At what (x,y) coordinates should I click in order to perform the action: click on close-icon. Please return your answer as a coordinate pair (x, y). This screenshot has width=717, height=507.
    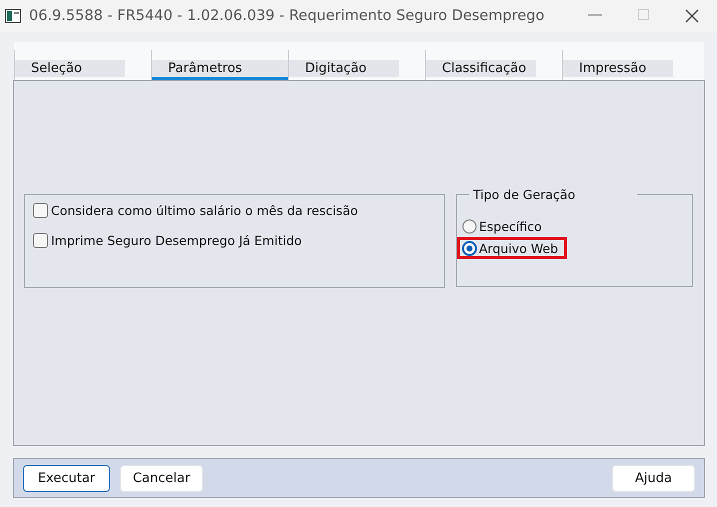
    Looking at the image, I should click on (692, 16).